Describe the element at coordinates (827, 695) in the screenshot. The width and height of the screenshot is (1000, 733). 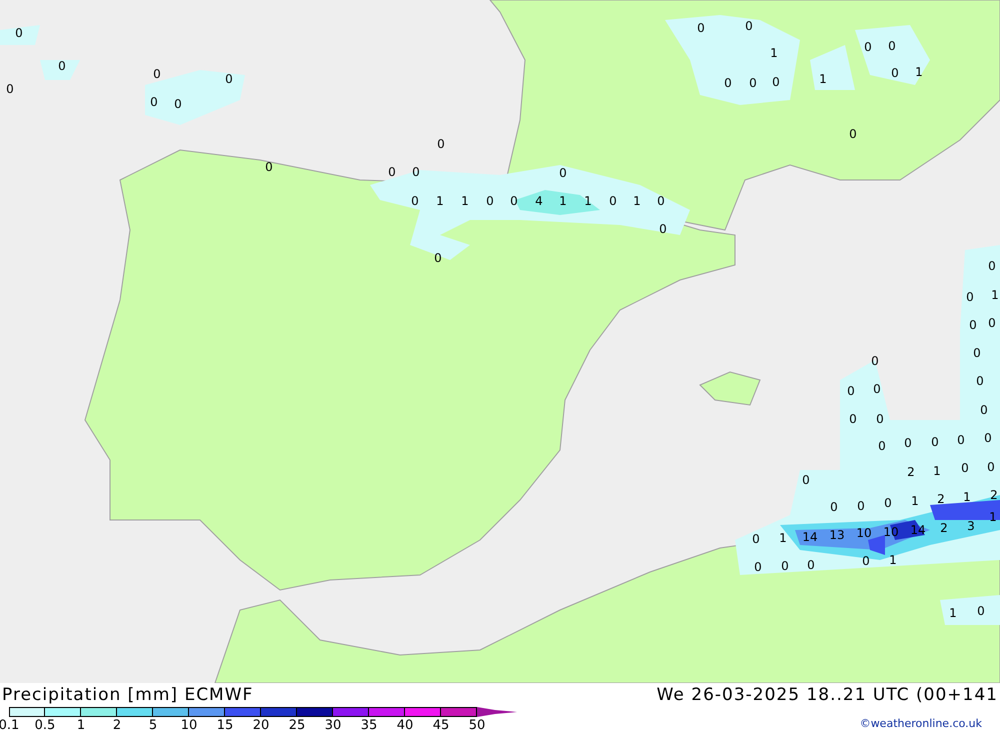
I see `valid-time: We 26-03-2025 18..21 UTC (00+141` at that location.